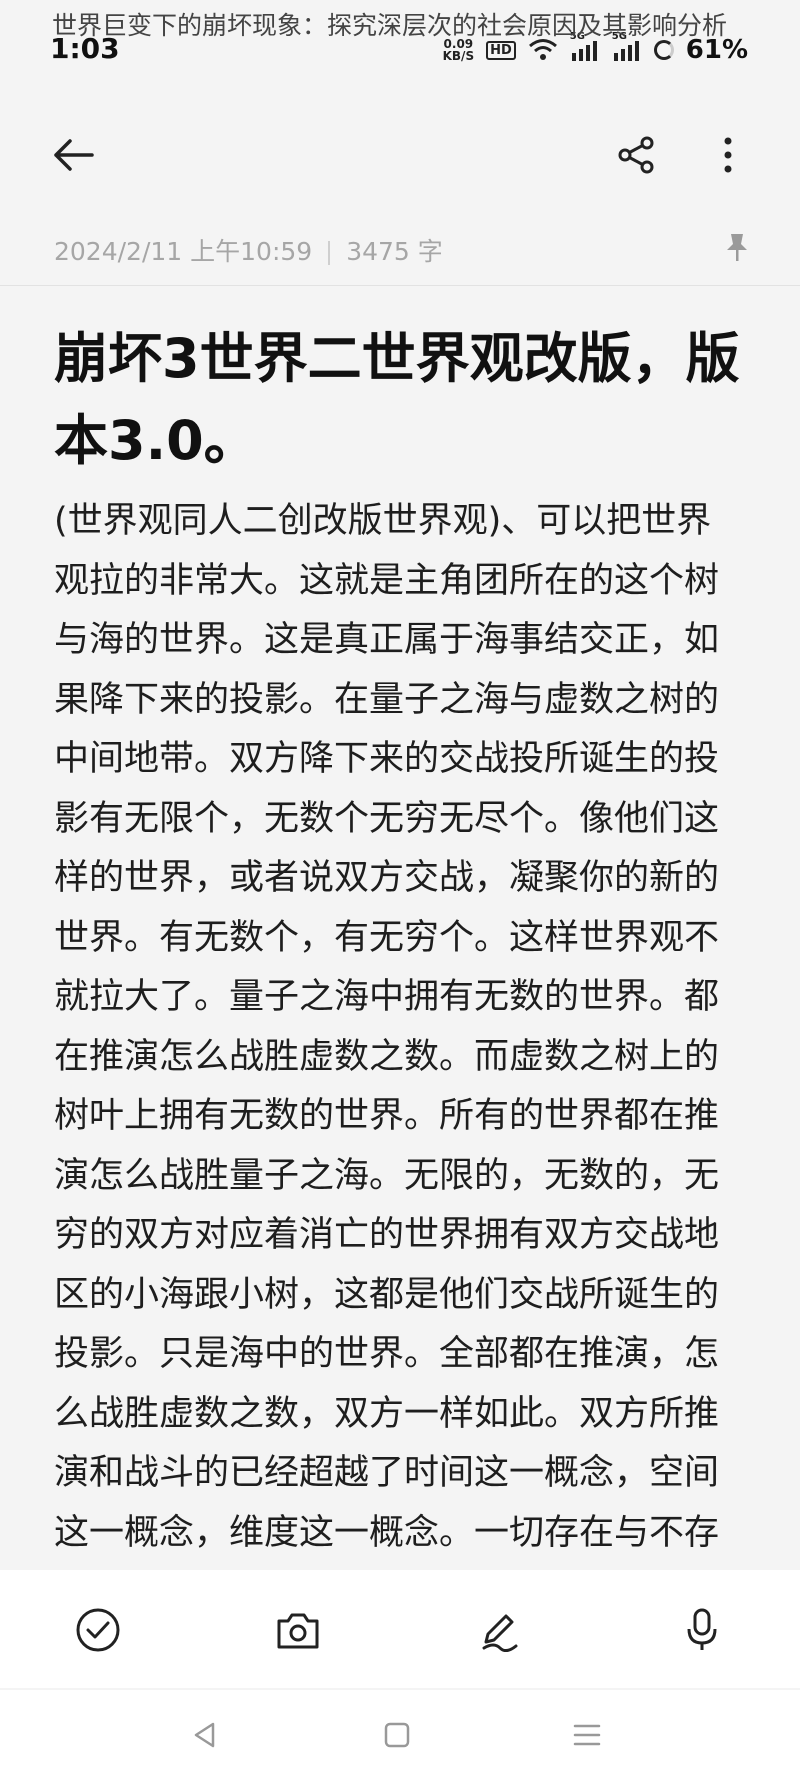 The image size is (800, 1778). I want to click on camera-icon, so click(298, 1631).